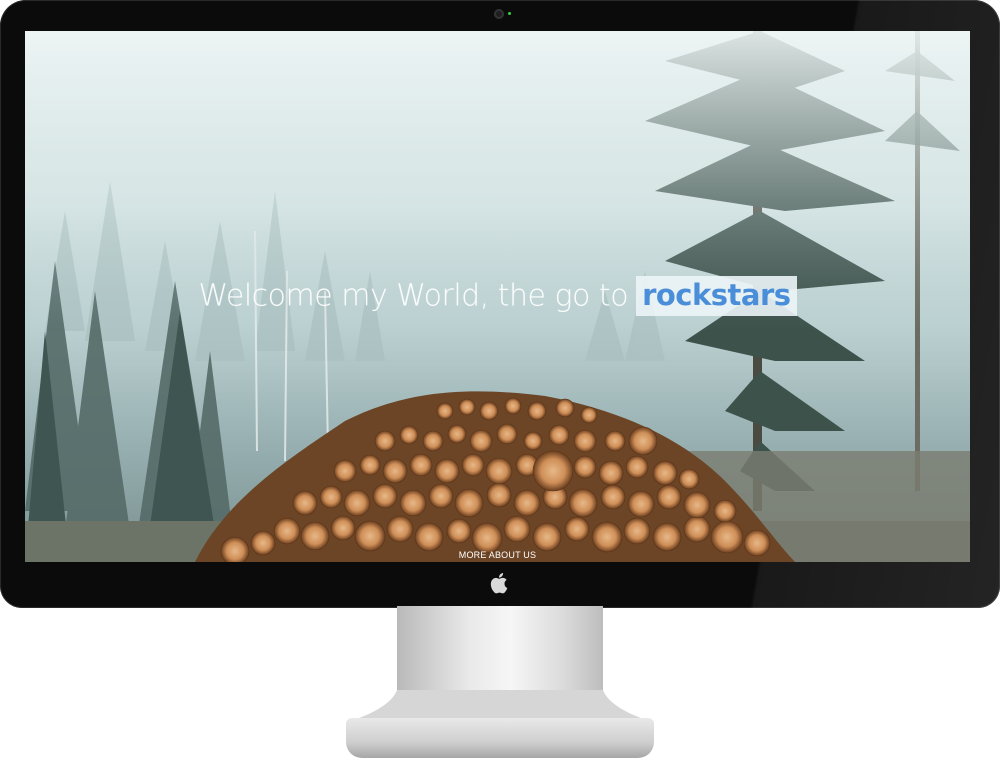  I want to click on camera-led-icon, so click(509, 13).